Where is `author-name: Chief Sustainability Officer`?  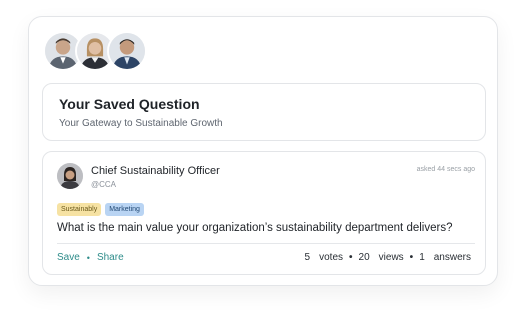
author-name: Chief Sustainability Officer is located at coordinates (155, 171).